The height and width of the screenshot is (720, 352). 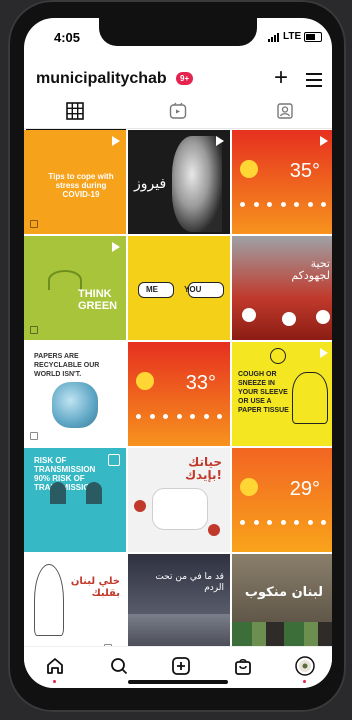 I want to click on face-mask-image, so click(x=180, y=509).